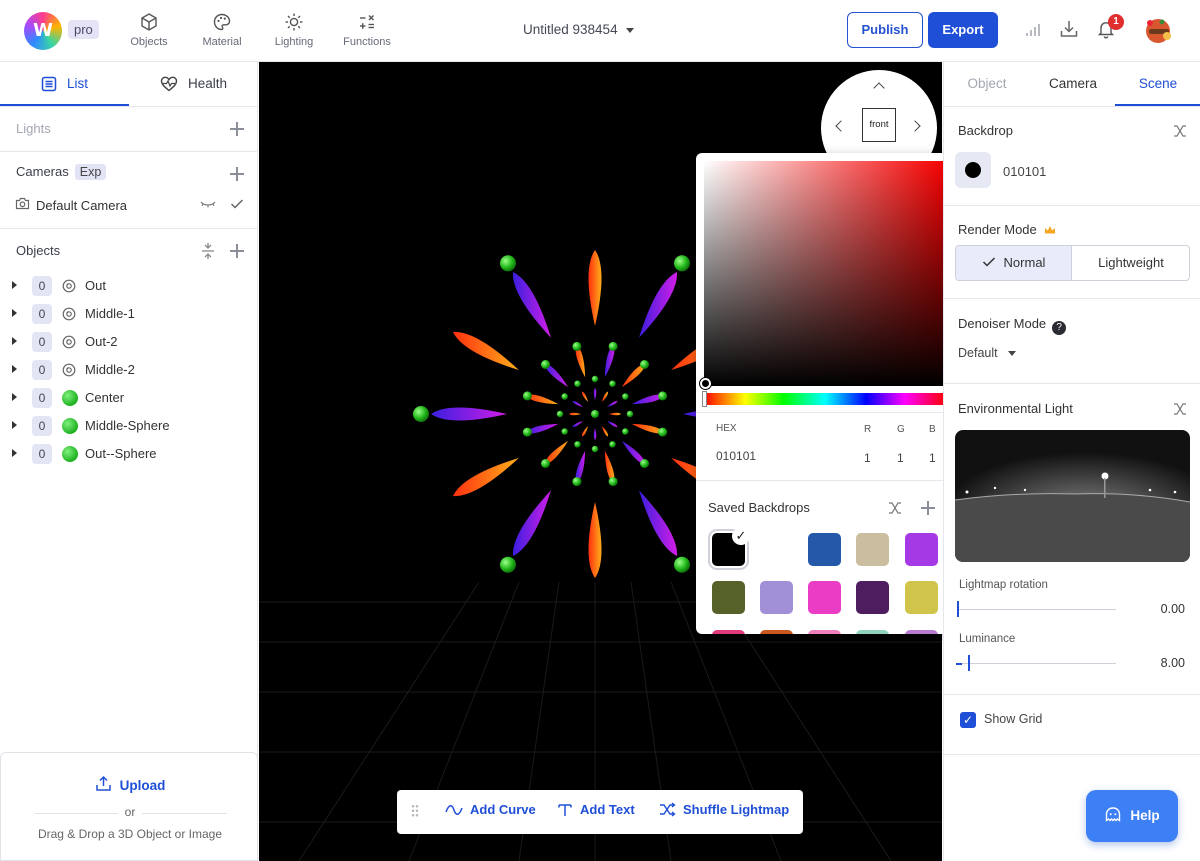 The width and height of the screenshot is (1200, 861). I want to click on saturation-value-area, so click(825, 273).